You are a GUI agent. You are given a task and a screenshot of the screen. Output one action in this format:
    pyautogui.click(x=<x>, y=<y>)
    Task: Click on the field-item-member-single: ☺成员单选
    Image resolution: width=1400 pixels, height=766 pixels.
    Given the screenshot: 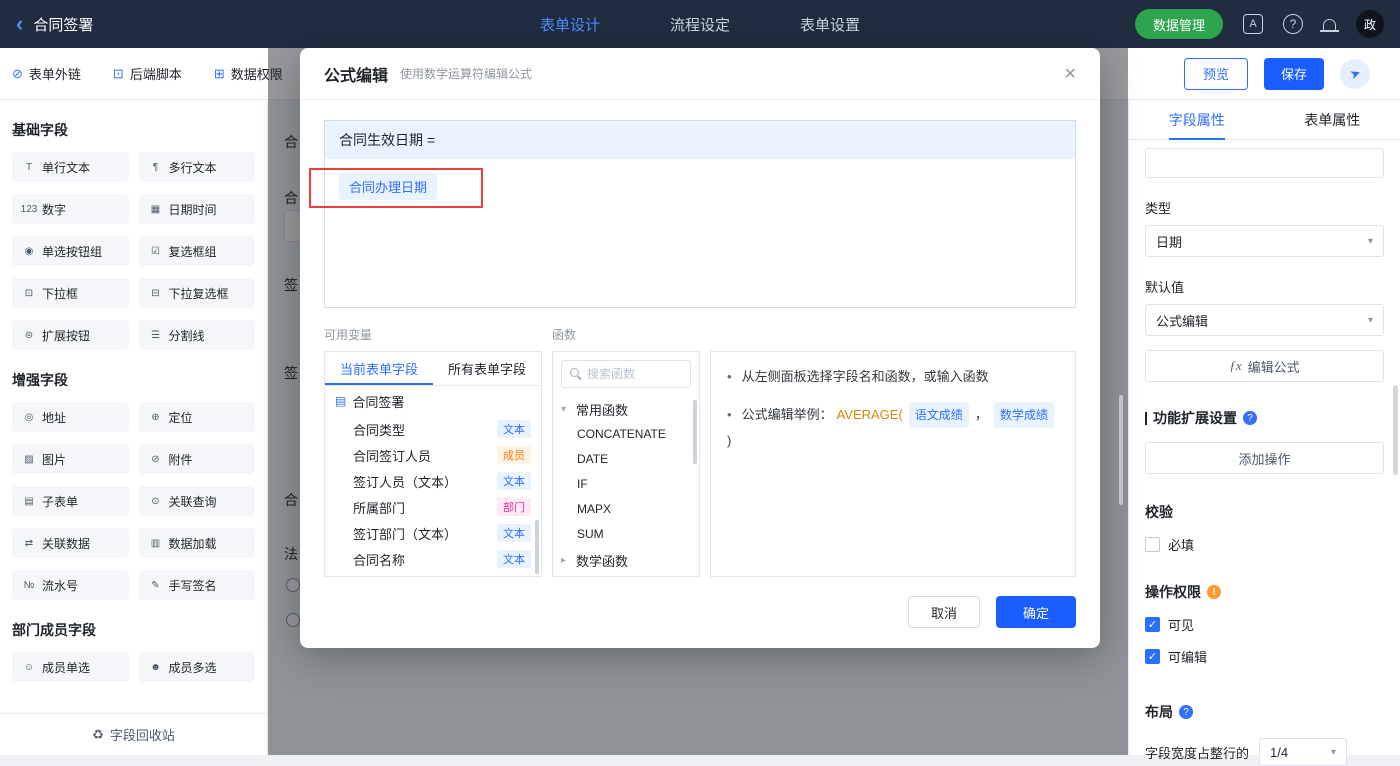 What is the action you would take?
    pyautogui.click(x=70, y=667)
    